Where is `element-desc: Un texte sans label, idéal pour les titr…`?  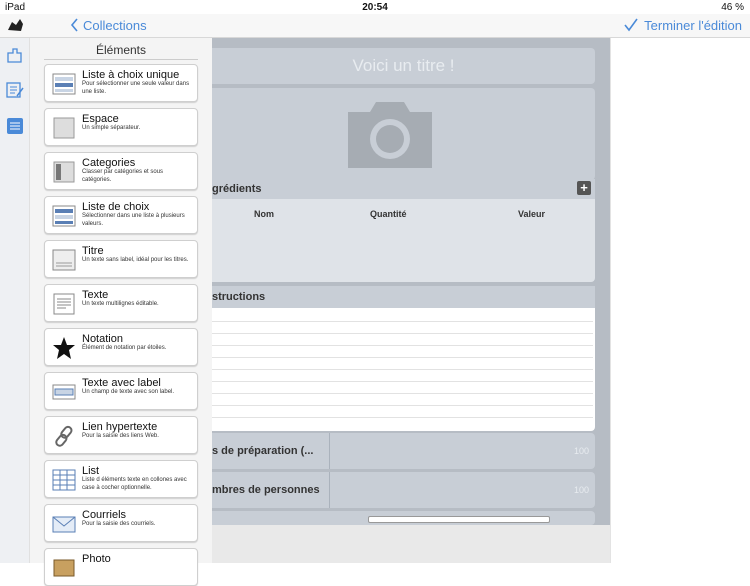
element-desc: Un texte sans label, idéal pour les titr… is located at coordinates (135, 260).